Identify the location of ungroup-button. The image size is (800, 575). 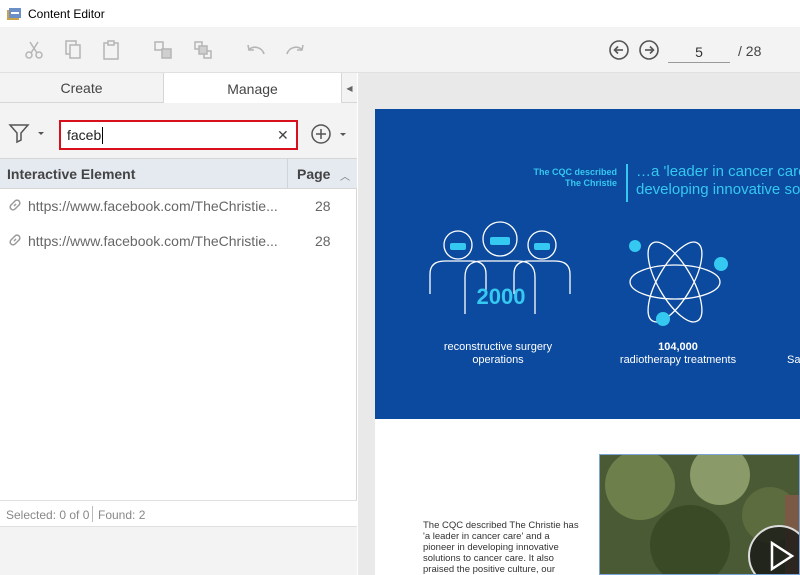
(203, 50).